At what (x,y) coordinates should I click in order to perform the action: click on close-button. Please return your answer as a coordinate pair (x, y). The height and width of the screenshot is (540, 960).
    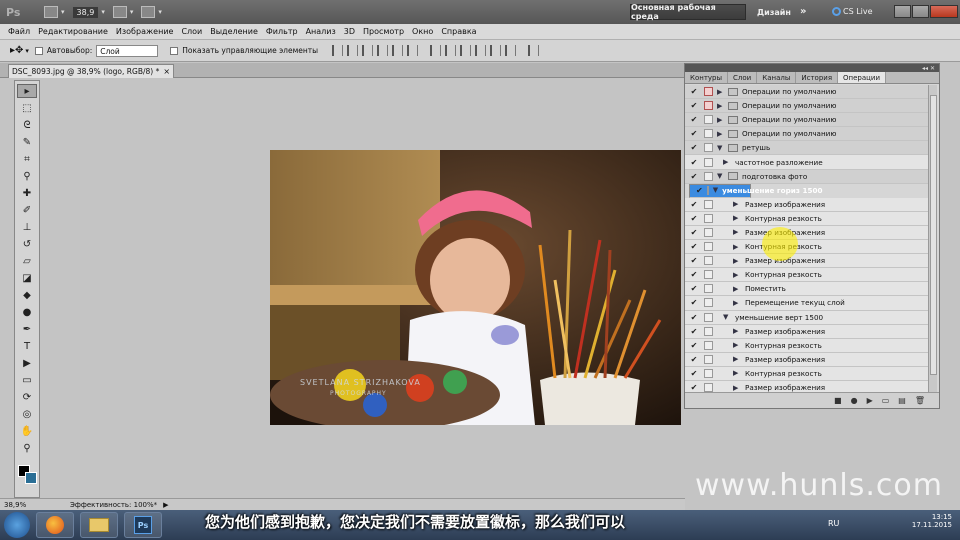
    Looking at the image, I should click on (944, 11).